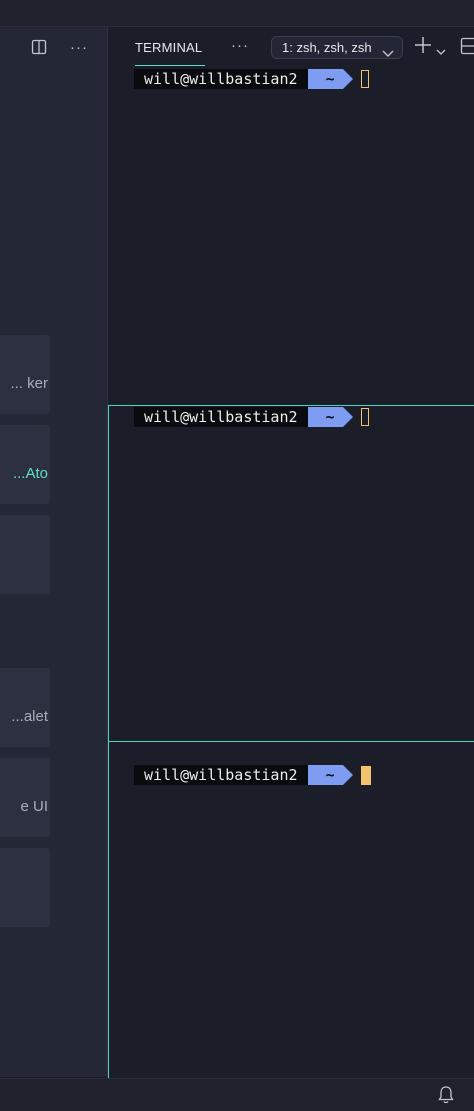 The height and width of the screenshot is (1111, 474). I want to click on plus-icon, so click(423, 47).